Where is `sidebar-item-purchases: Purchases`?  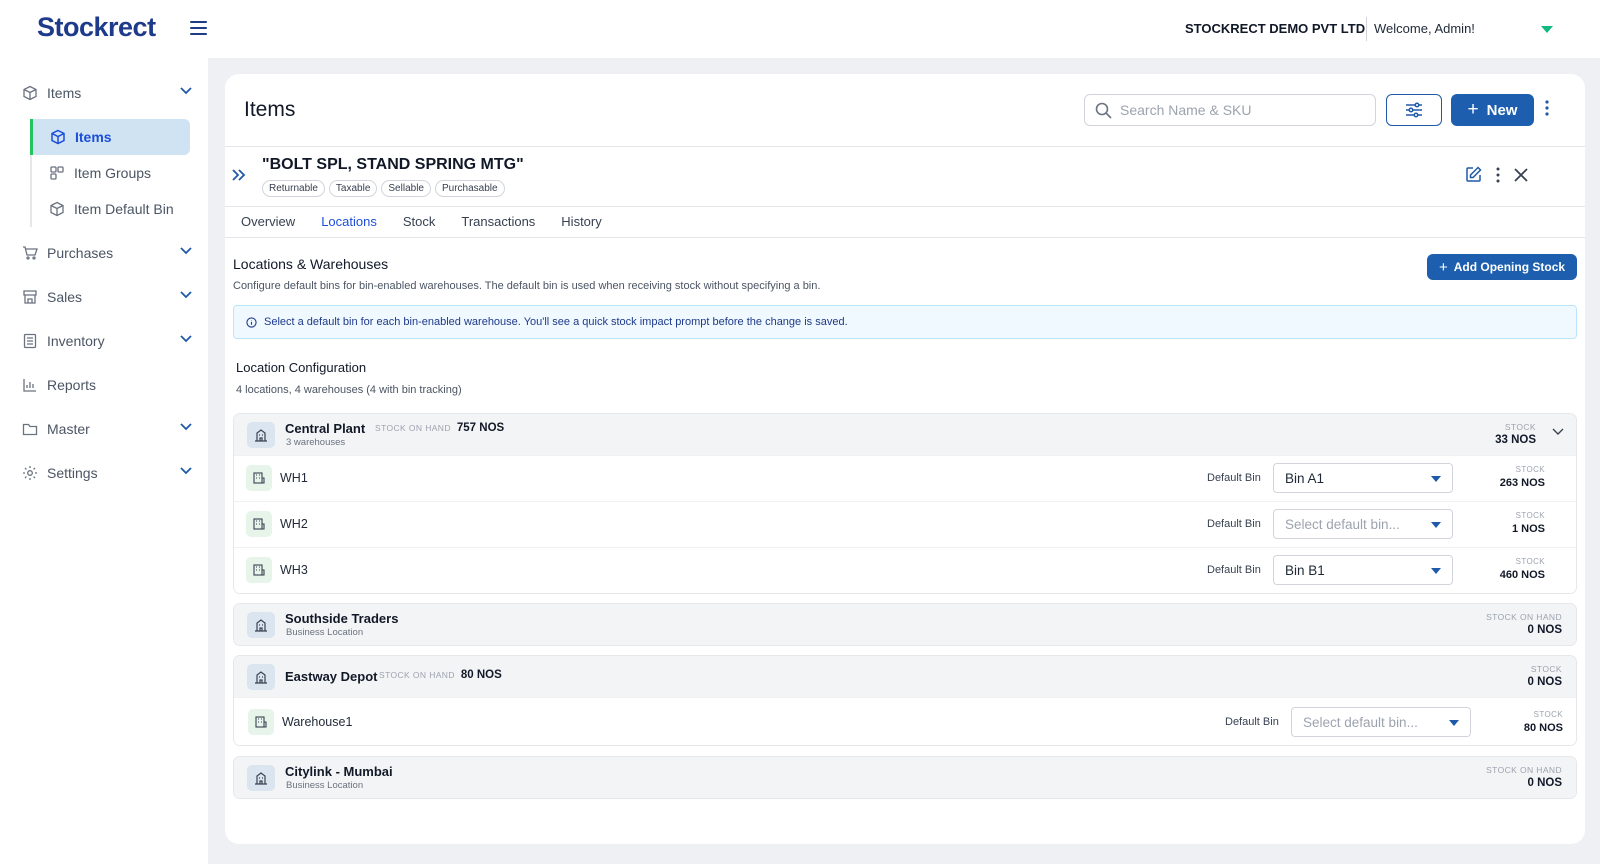 sidebar-item-purchases: Purchases is located at coordinates (107, 253).